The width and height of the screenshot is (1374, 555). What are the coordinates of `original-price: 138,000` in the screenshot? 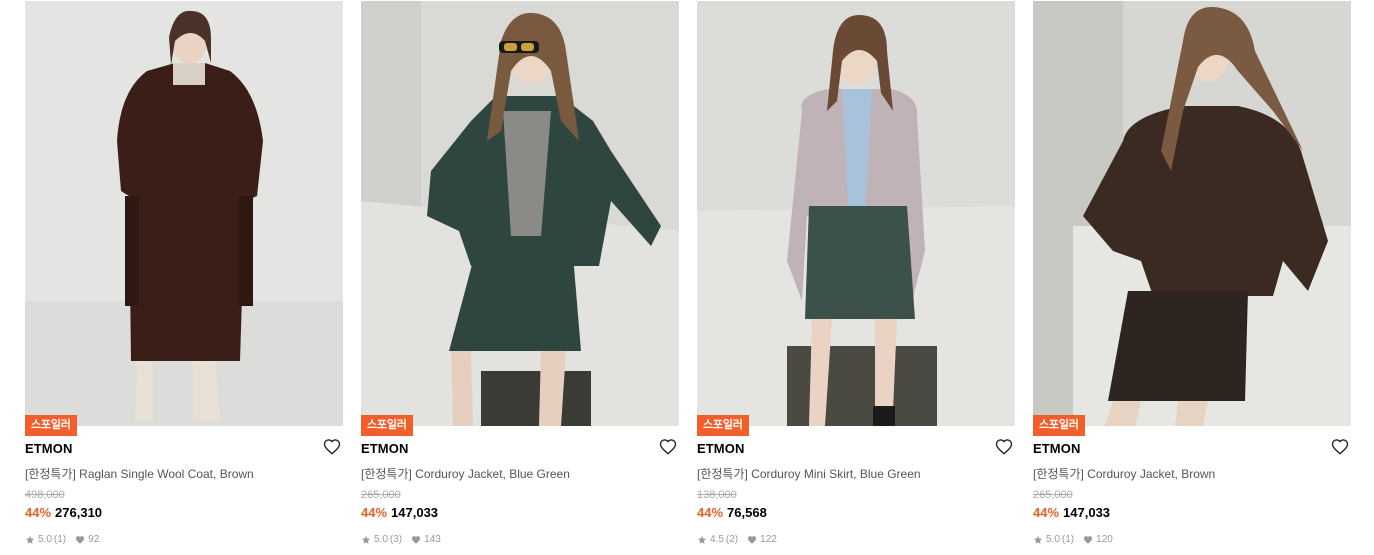 It's located at (717, 495).